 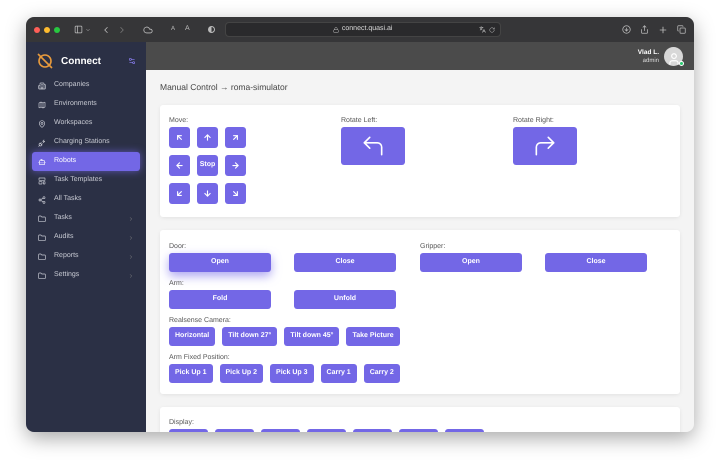 I want to click on arrow-down-icon, so click(x=207, y=193).